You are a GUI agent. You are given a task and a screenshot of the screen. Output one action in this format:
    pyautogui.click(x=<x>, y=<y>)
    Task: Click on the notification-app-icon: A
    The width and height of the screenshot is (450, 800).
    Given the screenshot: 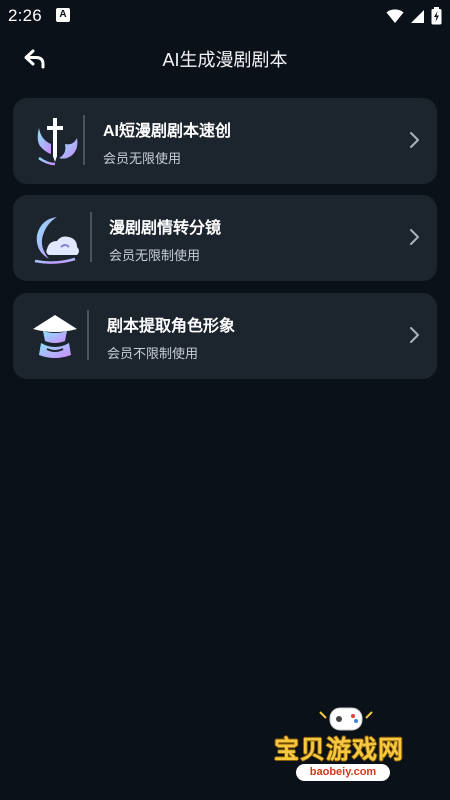 What is the action you would take?
    pyautogui.click(x=63, y=15)
    